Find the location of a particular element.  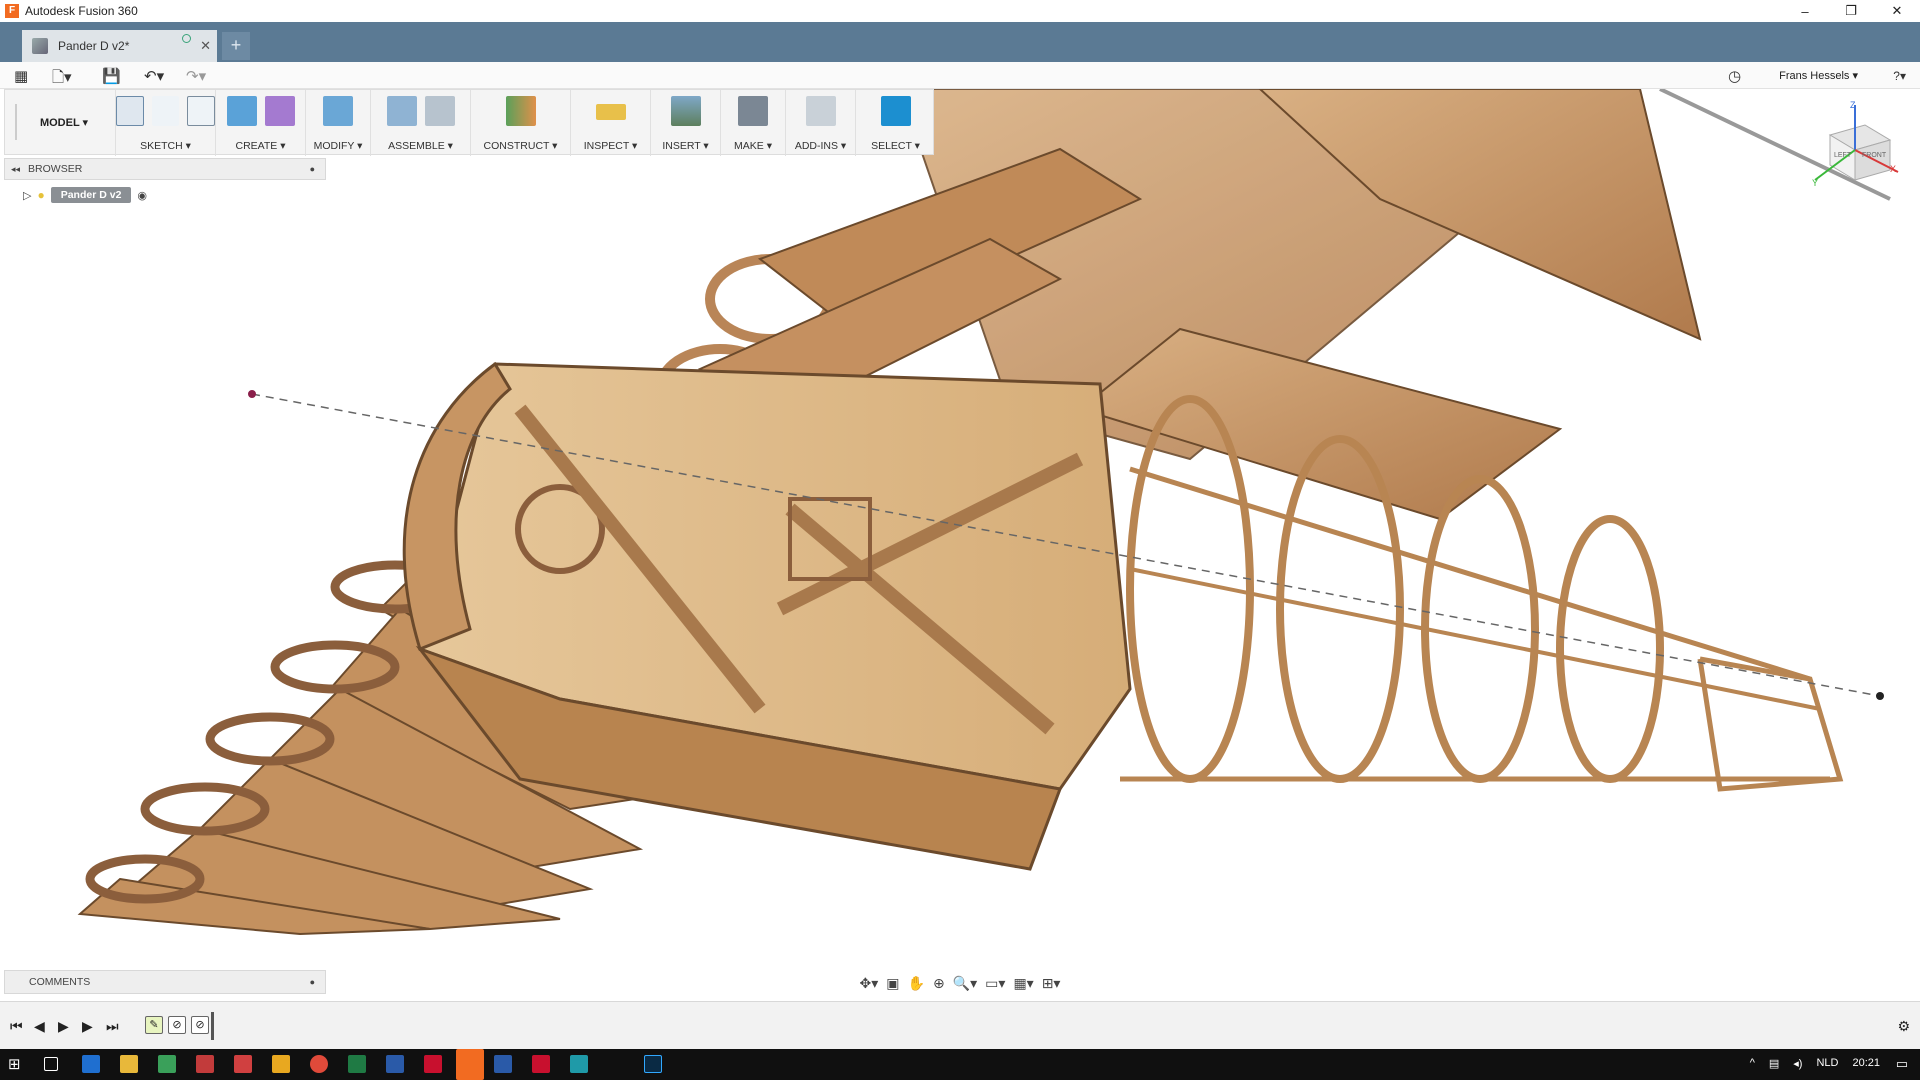

look-at-icon: ▣ is located at coordinates (892, 983).